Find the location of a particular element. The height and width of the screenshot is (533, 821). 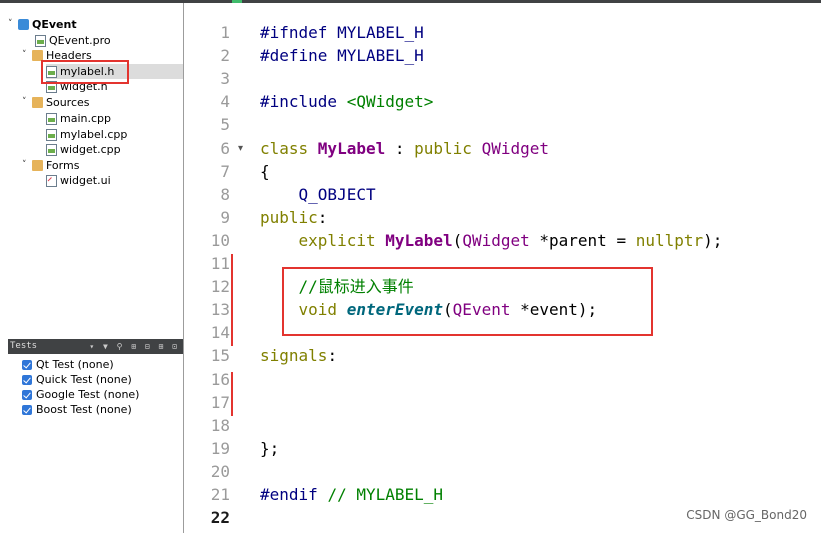

test-item: Google Test (none) is located at coordinates (80, 394).